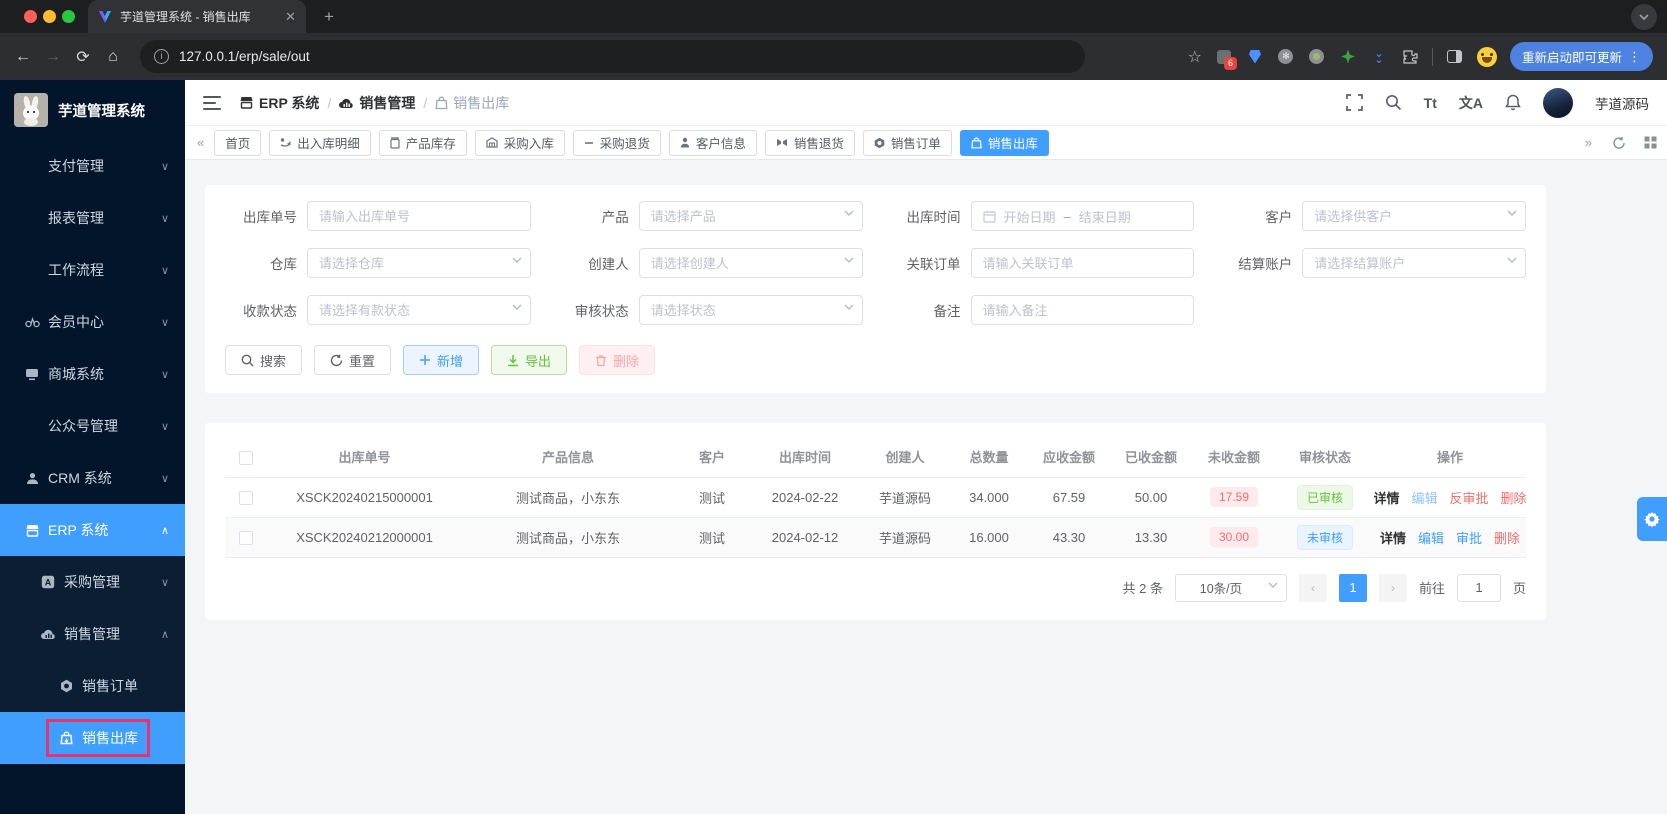 Image resolution: width=1667 pixels, height=814 pixels. What do you see at coordinates (1352, 587) in the screenshot?
I see `current-page: 1` at bounding box center [1352, 587].